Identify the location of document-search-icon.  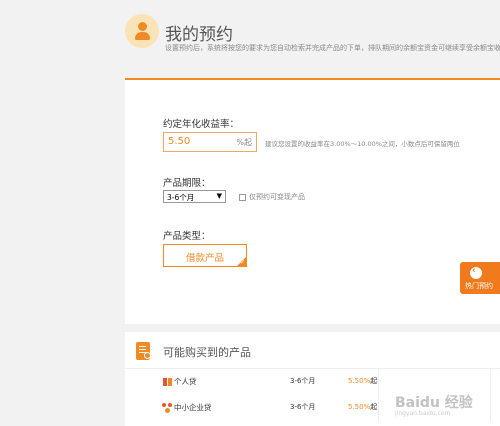
(143, 351).